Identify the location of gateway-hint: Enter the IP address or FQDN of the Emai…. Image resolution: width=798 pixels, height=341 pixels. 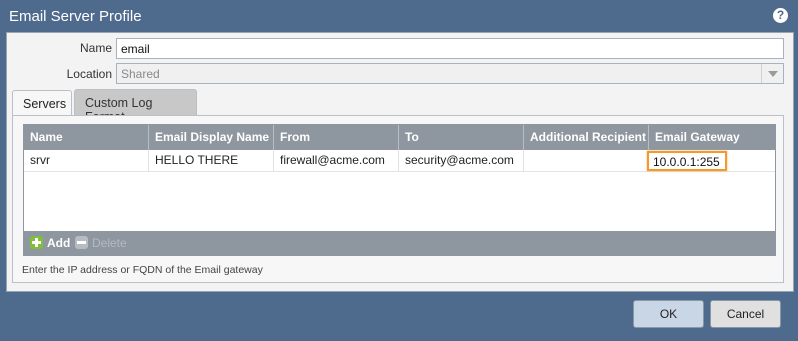
(142, 270).